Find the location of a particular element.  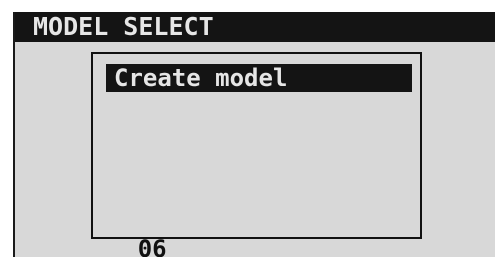

create-model-menu-item: Create model is located at coordinates (259, 78).